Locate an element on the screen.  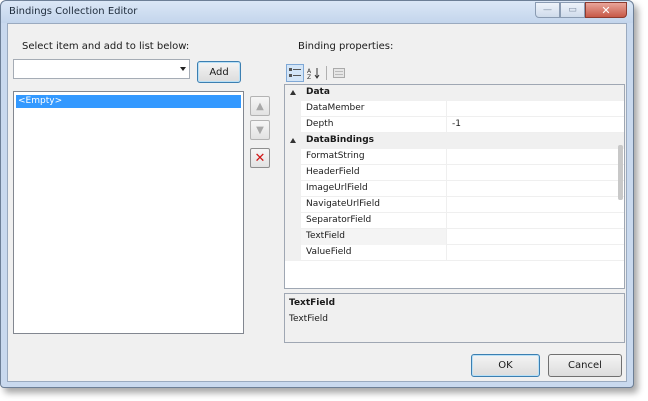
maximize-icon: ▭ is located at coordinates (572, 10).